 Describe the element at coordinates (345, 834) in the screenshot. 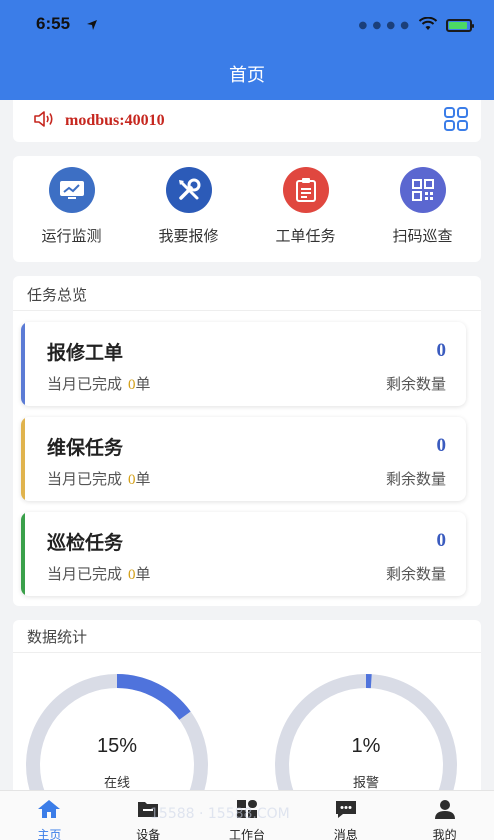

I see `tab-label: 消息` at that location.